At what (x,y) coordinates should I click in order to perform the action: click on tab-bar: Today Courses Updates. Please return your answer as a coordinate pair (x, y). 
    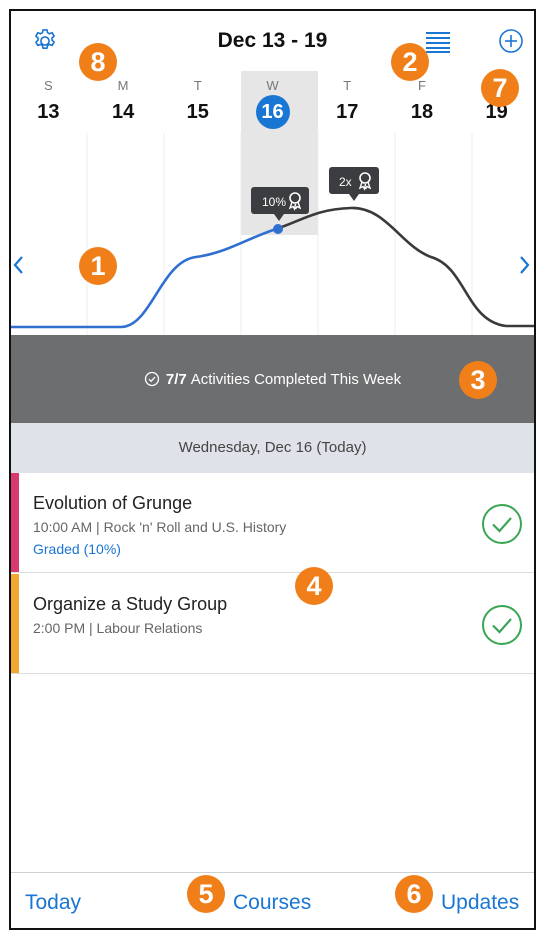
    Looking at the image, I should click on (272, 900).